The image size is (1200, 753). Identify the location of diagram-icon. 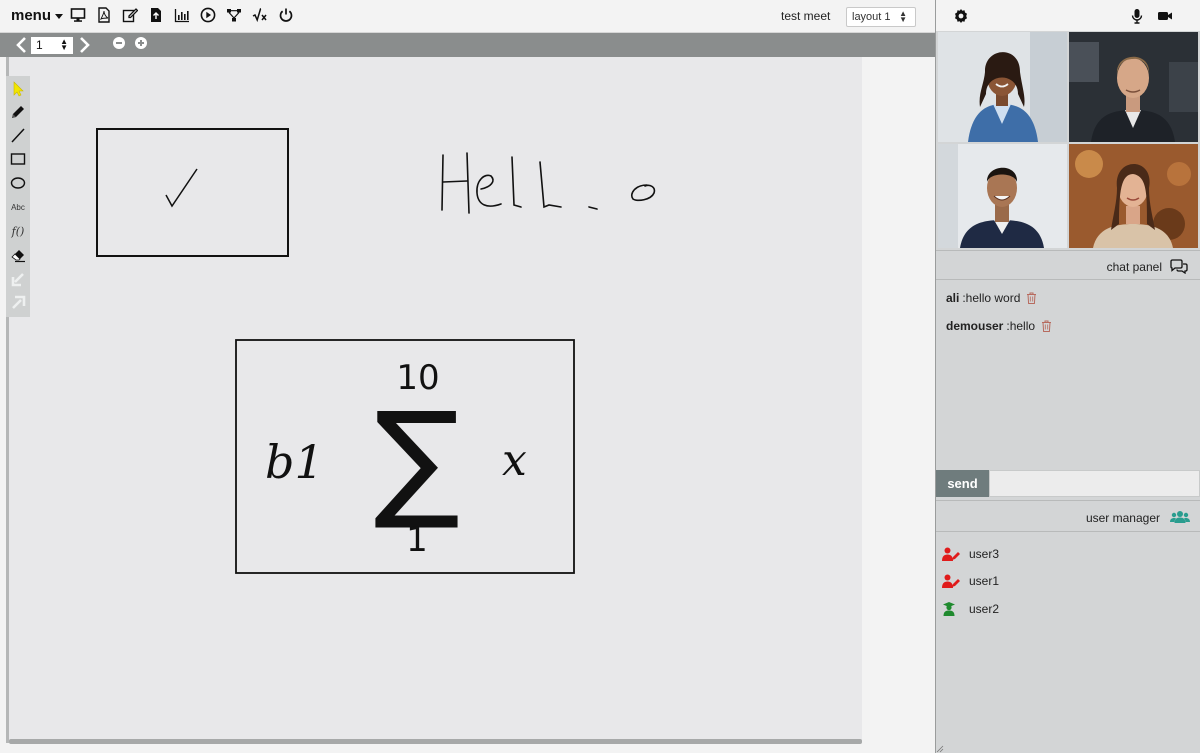
(234, 15).